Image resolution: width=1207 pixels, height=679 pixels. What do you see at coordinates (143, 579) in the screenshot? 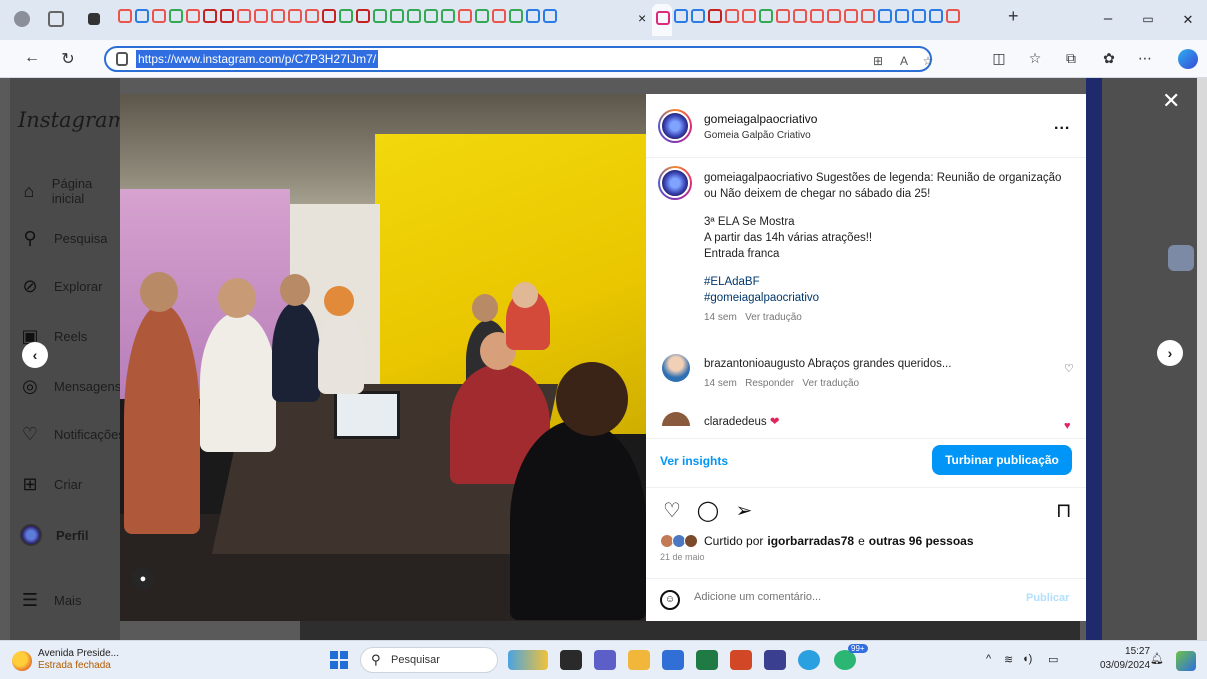
I see `tag-user-icon: ●` at bounding box center [143, 579].